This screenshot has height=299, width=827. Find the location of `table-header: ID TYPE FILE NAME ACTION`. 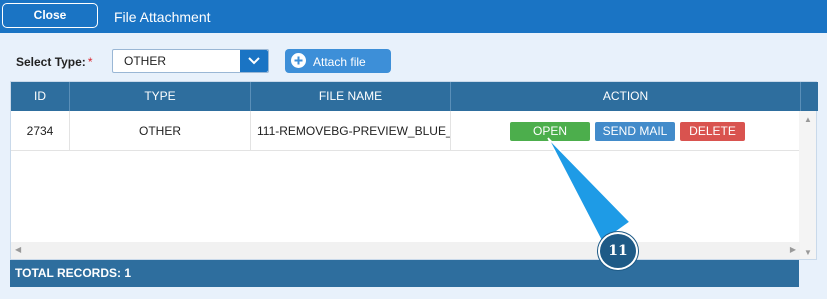

table-header: ID TYPE FILE NAME ACTION is located at coordinates (414, 96).